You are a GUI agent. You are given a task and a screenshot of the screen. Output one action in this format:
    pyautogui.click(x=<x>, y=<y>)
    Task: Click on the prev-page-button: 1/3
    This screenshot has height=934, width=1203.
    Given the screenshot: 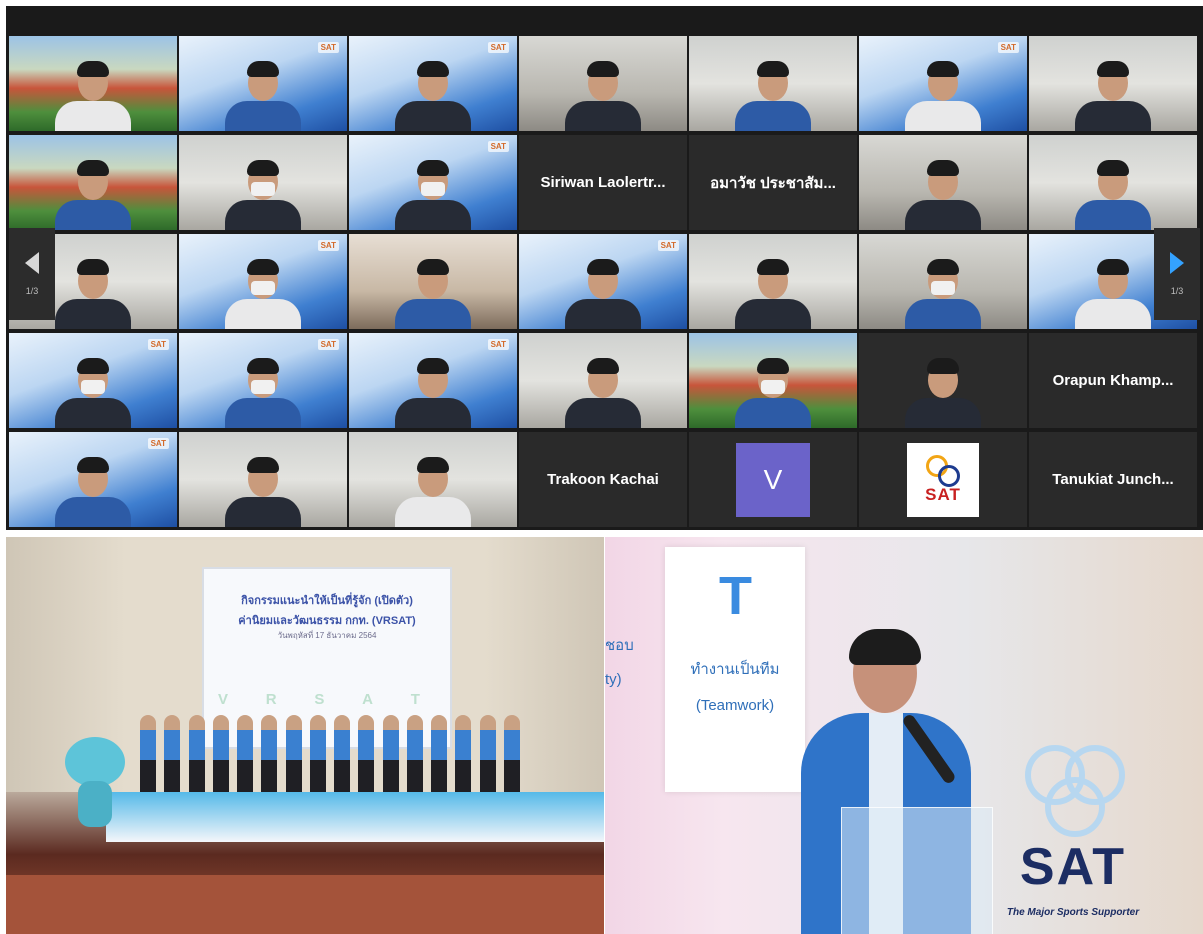 What is the action you would take?
    pyautogui.click(x=32, y=274)
    